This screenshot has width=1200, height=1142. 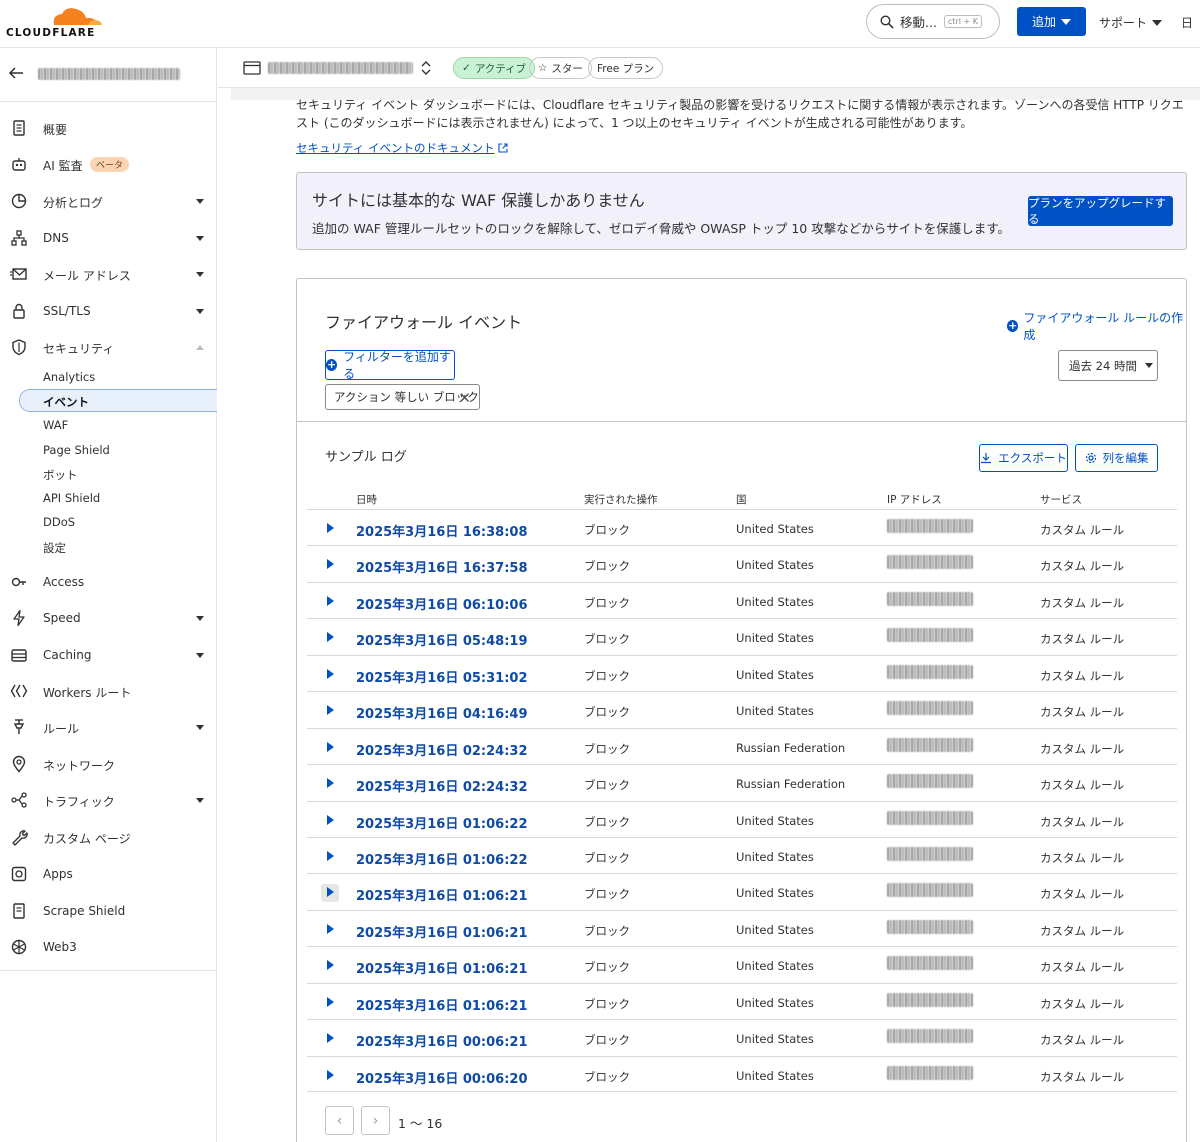 What do you see at coordinates (1131, 22) in the screenshot?
I see `support-menu: サポート` at bounding box center [1131, 22].